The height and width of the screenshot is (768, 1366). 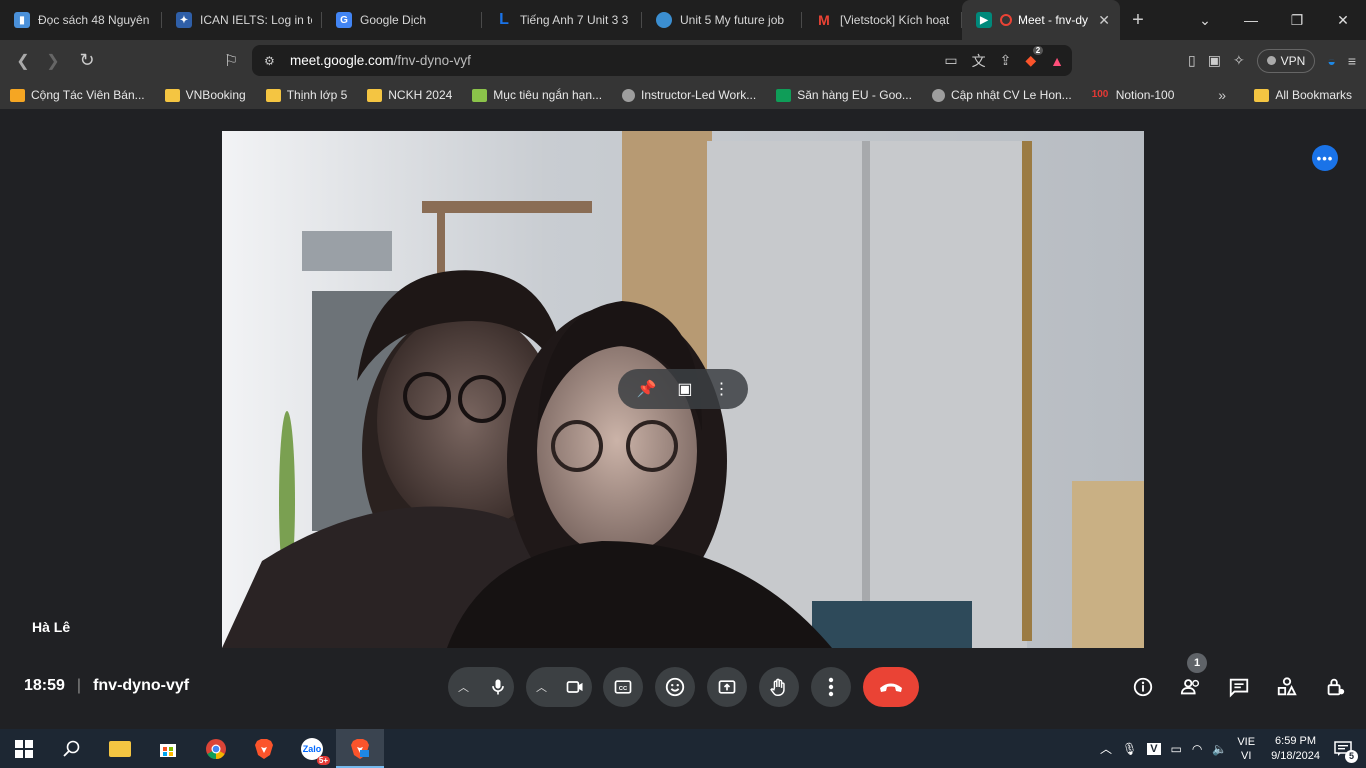 What do you see at coordinates (1034, 57) in the screenshot?
I see `brave-shield-icon: ◆ 2` at bounding box center [1034, 57].